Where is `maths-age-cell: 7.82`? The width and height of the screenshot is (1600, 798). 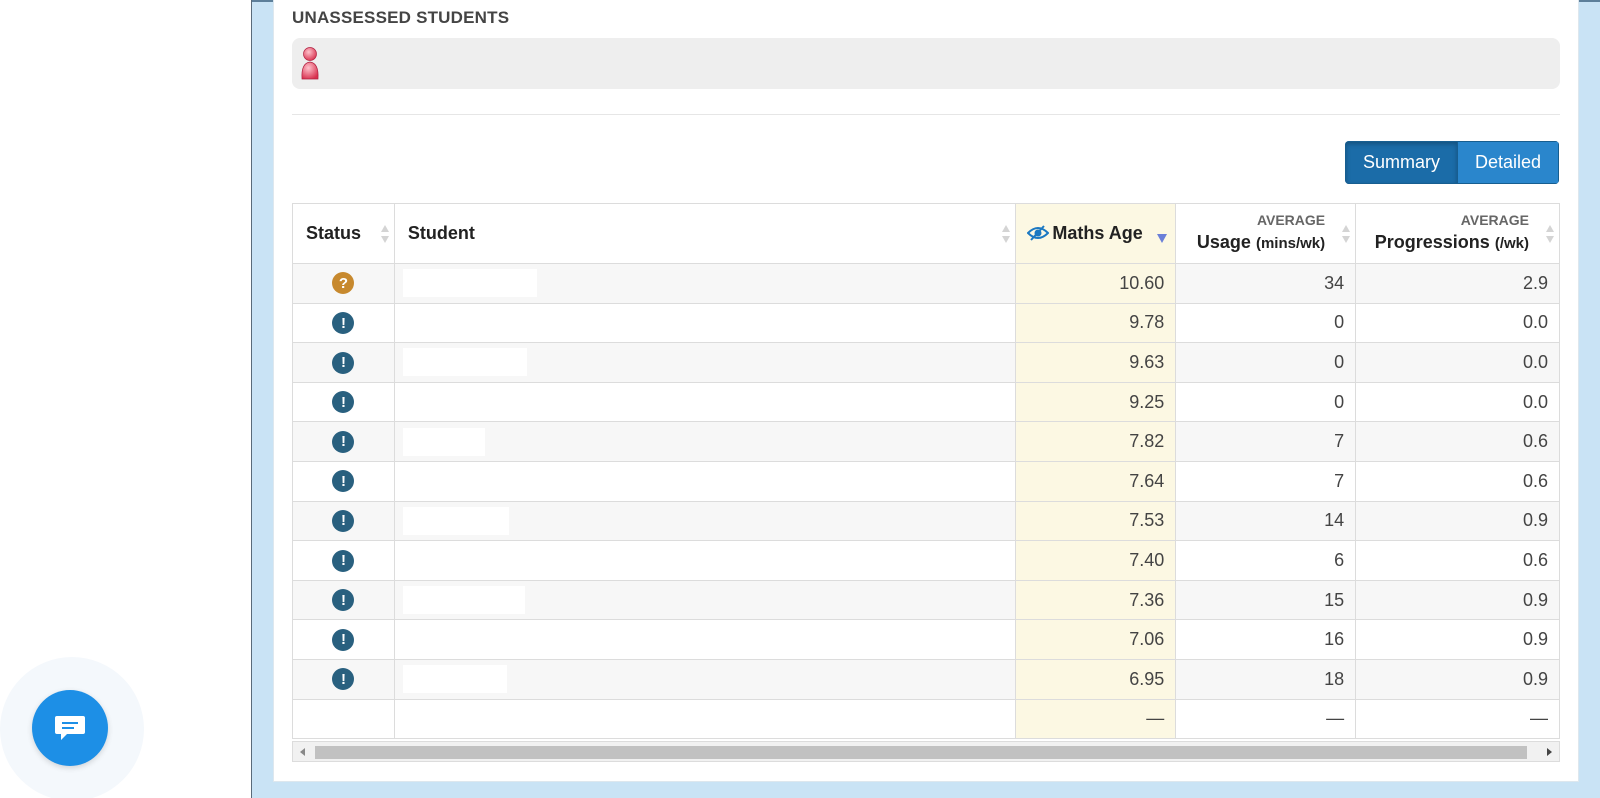 maths-age-cell: 7.82 is located at coordinates (1096, 441).